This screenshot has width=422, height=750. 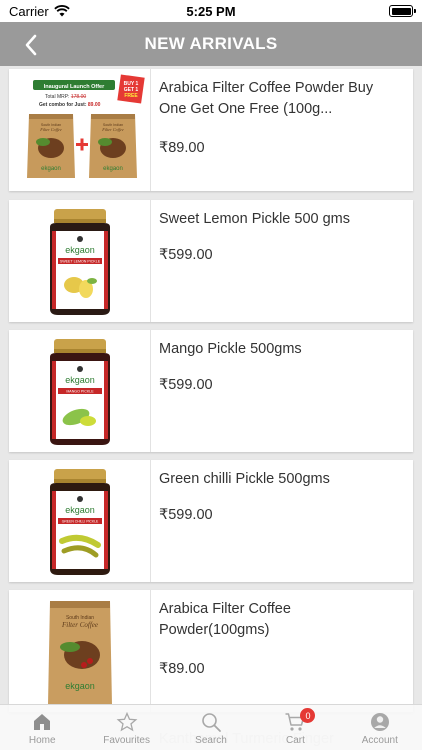 I want to click on back-button, so click(x=31, y=45).